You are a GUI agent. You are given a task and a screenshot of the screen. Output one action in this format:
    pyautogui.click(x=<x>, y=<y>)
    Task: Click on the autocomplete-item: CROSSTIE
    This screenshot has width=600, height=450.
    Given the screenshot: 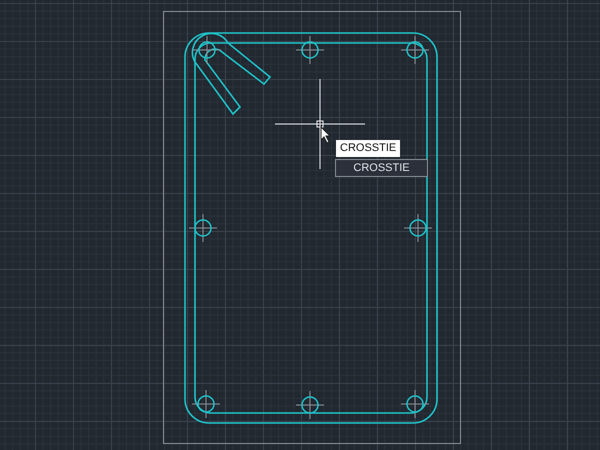 What is the action you would take?
    pyautogui.click(x=381, y=168)
    